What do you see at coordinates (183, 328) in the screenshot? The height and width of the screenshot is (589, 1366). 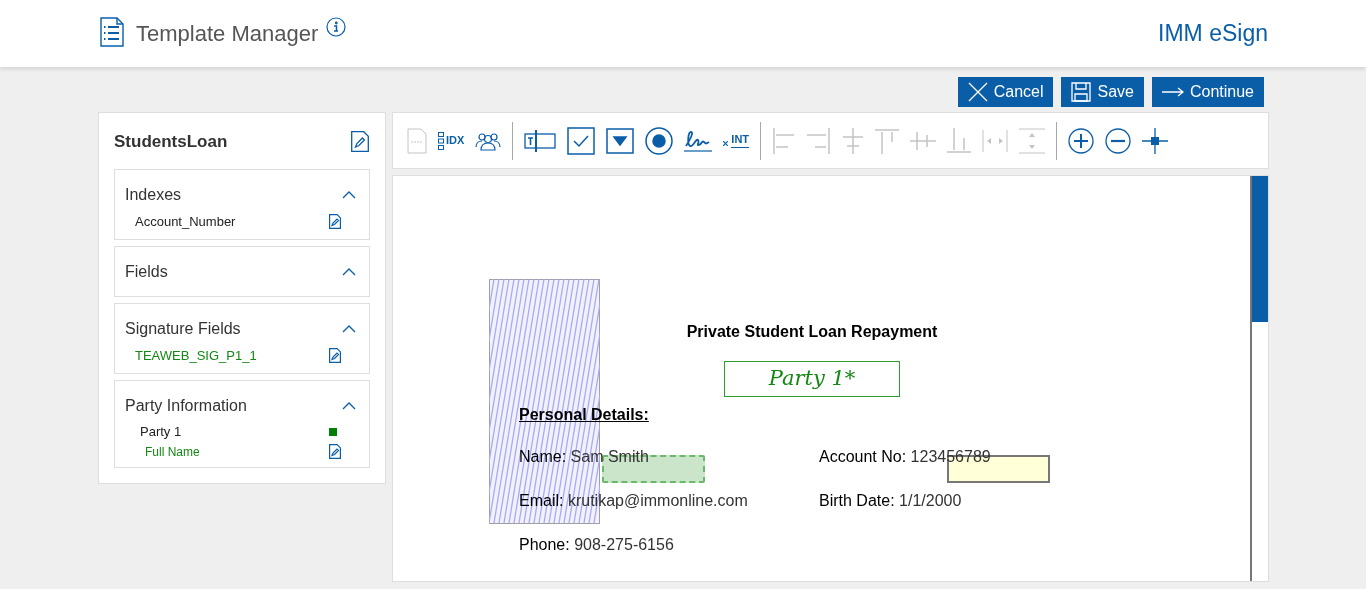 I see `section-title: Signature Fields` at bounding box center [183, 328].